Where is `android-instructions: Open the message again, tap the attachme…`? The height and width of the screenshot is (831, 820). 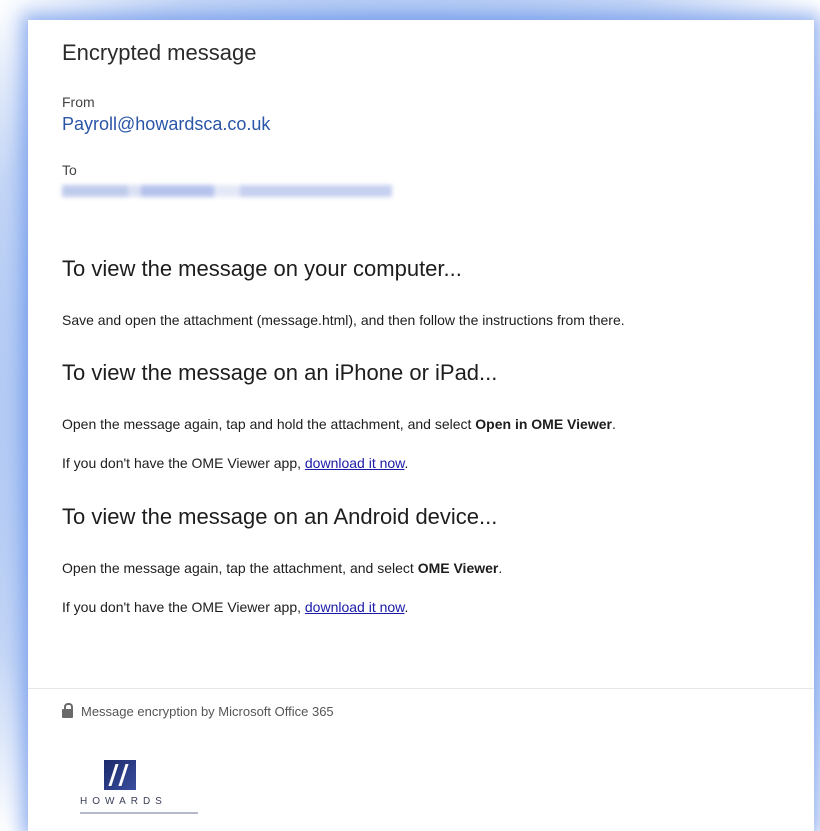 android-instructions: Open the message again, tap the attachme… is located at coordinates (282, 568).